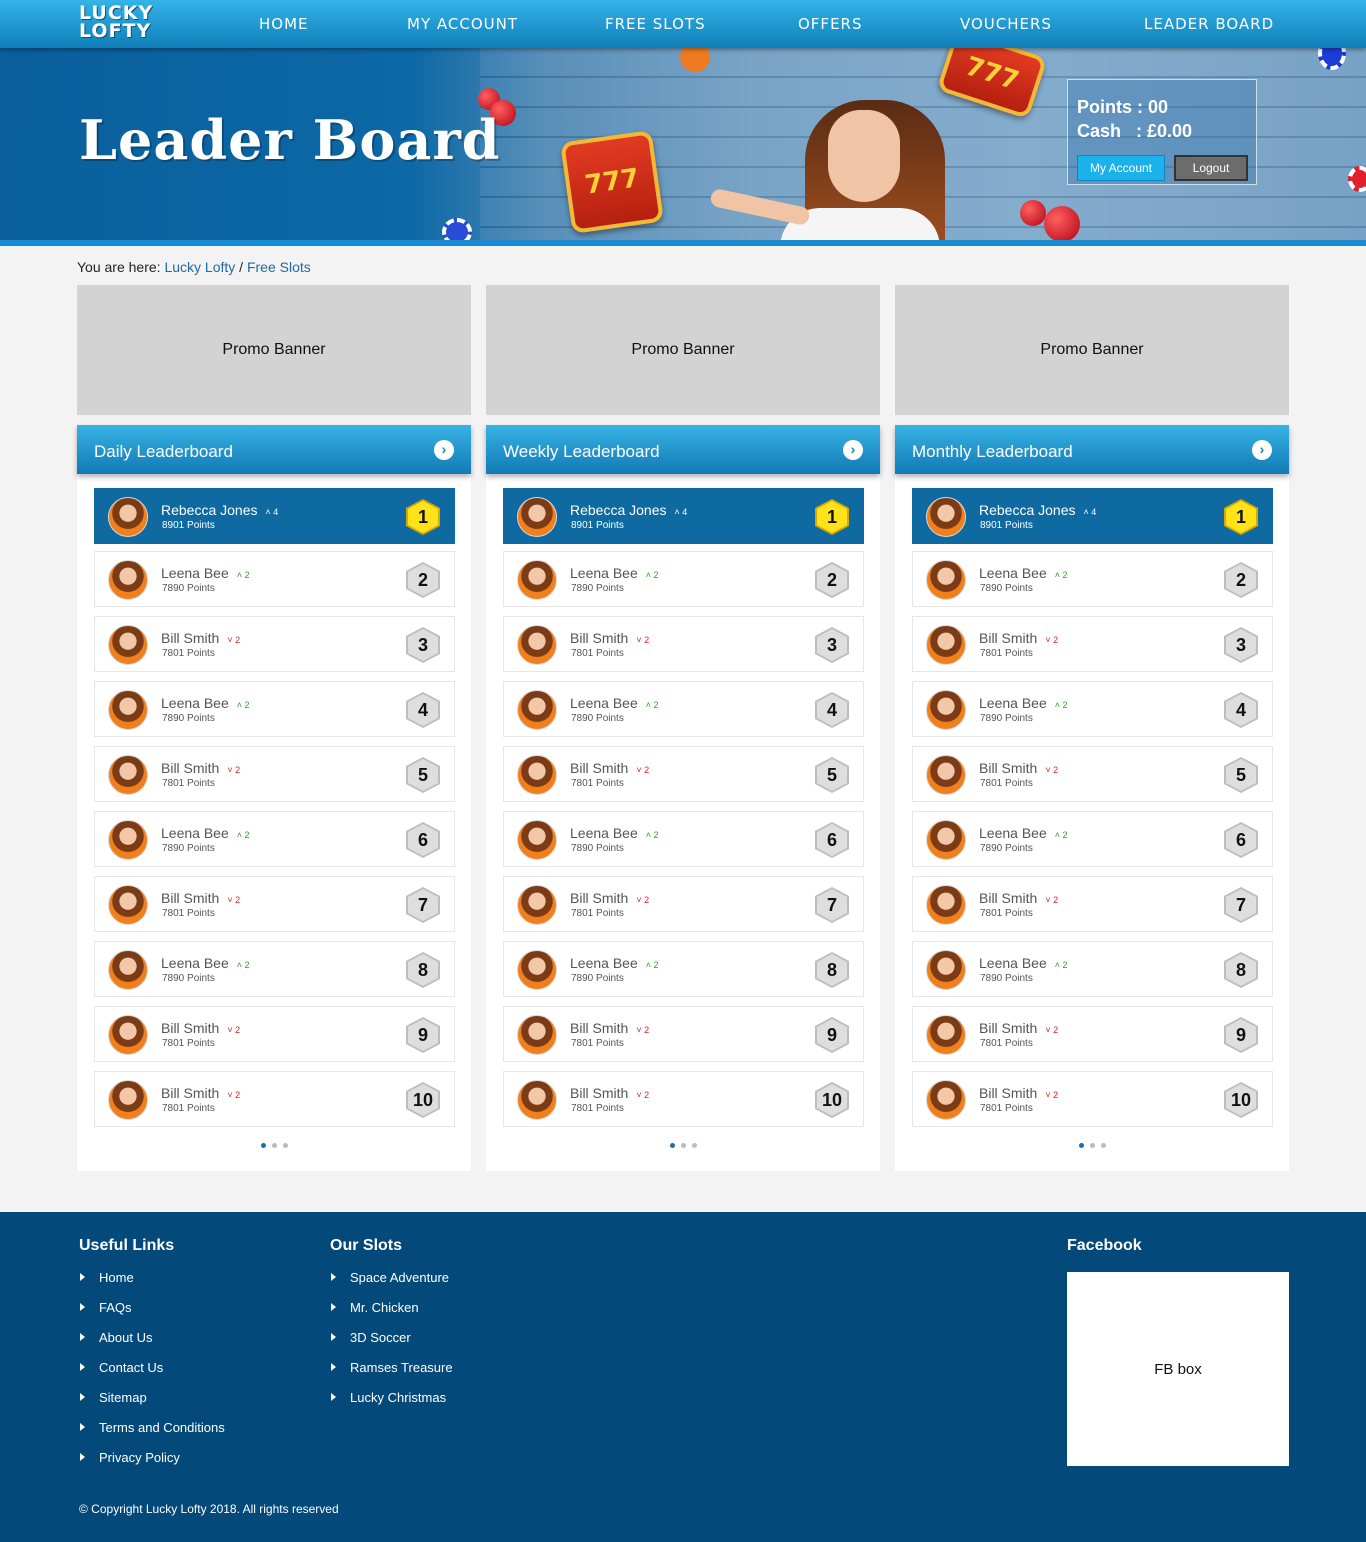 The height and width of the screenshot is (1542, 1366). I want to click on footer-link-contact-us: Contact Us, so click(121, 1367).